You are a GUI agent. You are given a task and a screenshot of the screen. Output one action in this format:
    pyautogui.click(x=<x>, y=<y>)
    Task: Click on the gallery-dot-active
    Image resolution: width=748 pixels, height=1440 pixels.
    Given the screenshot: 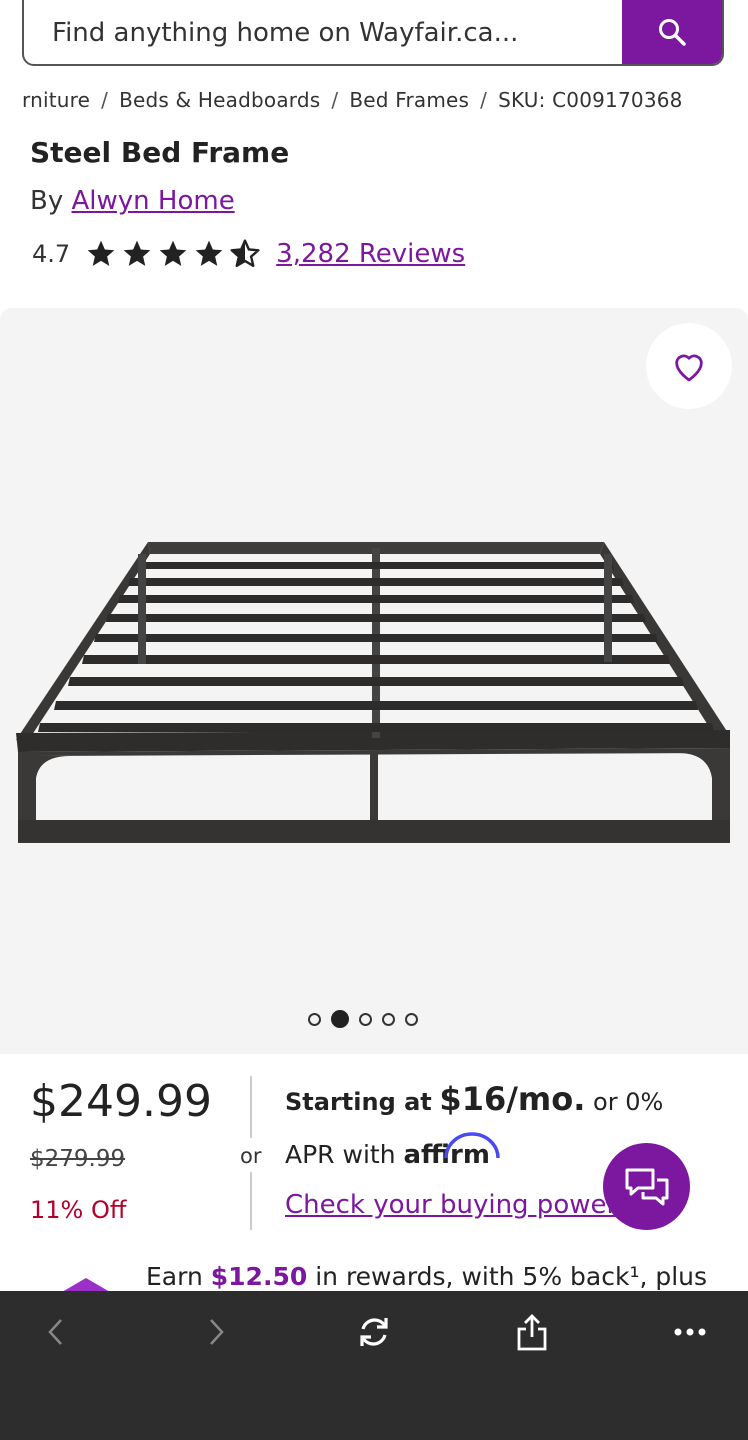 What is the action you would take?
    pyautogui.click(x=340, y=1019)
    